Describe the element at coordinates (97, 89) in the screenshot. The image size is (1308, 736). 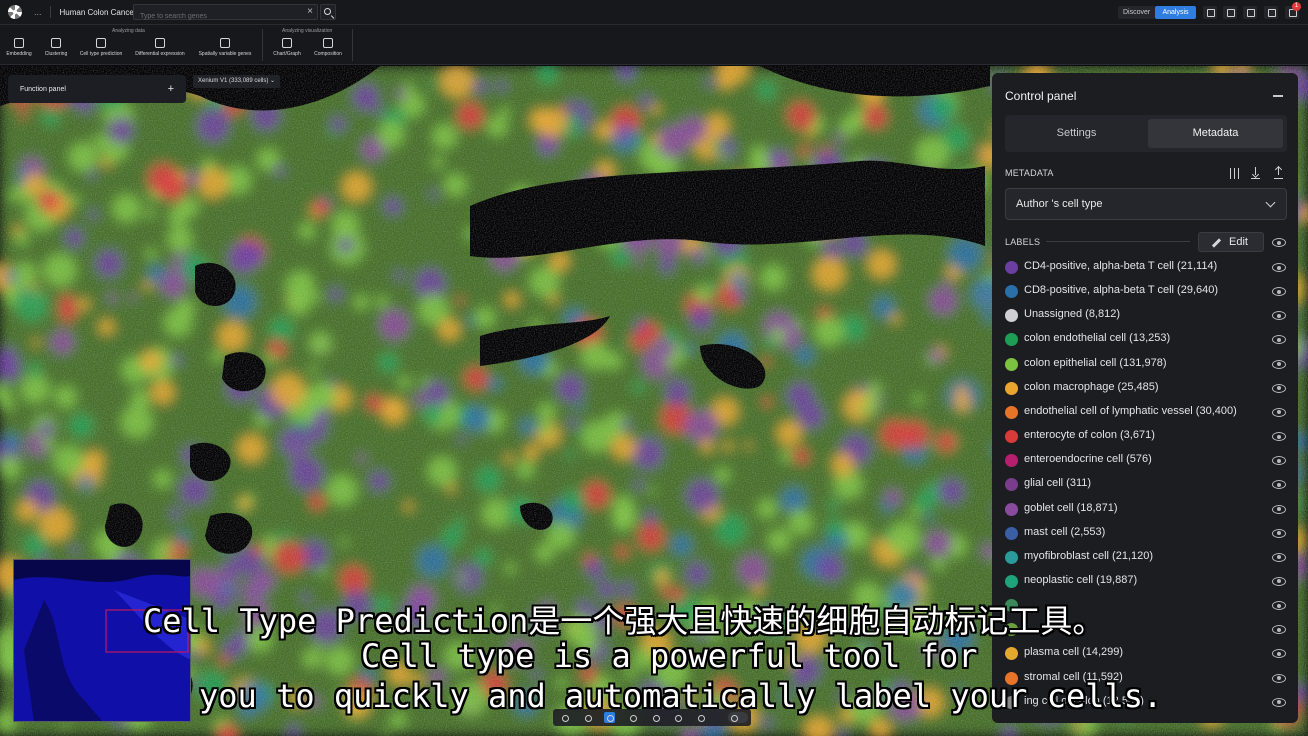
I see `function-panel: Function panel +` at that location.